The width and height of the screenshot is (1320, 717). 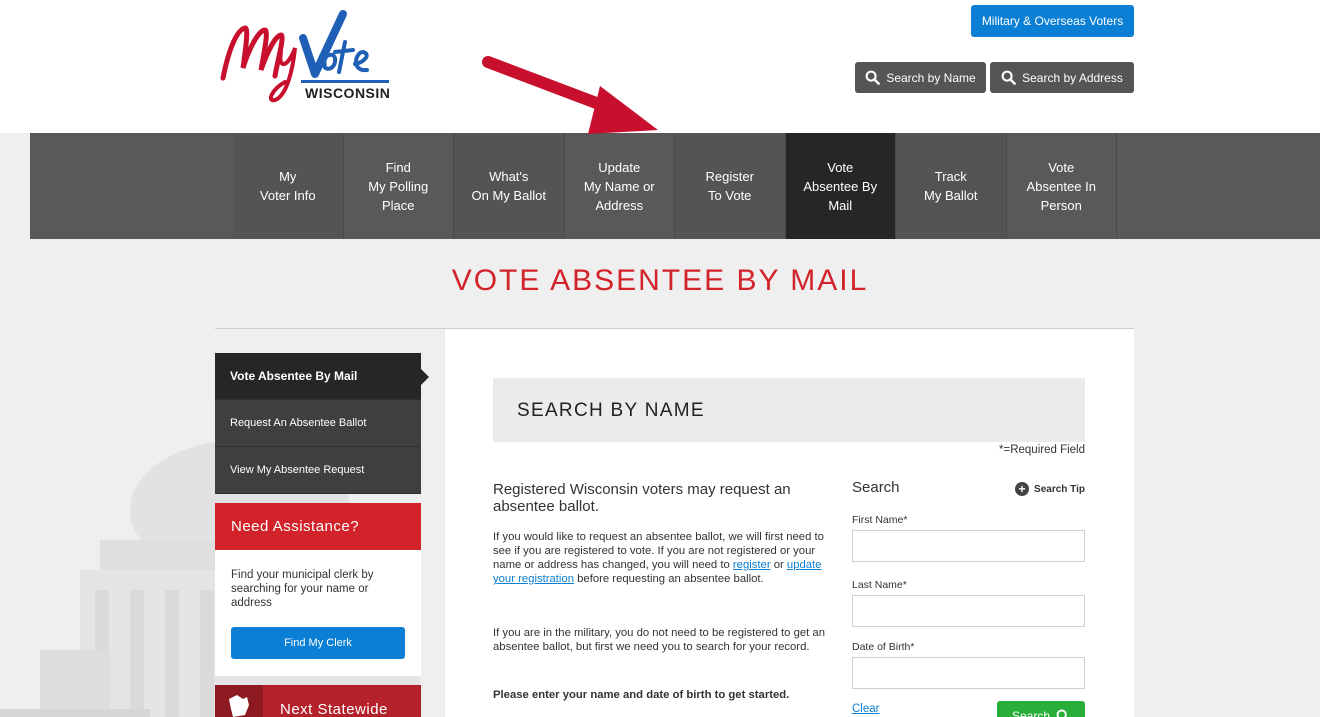 What do you see at coordinates (752, 565) in the screenshot?
I see `register-link: register` at bounding box center [752, 565].